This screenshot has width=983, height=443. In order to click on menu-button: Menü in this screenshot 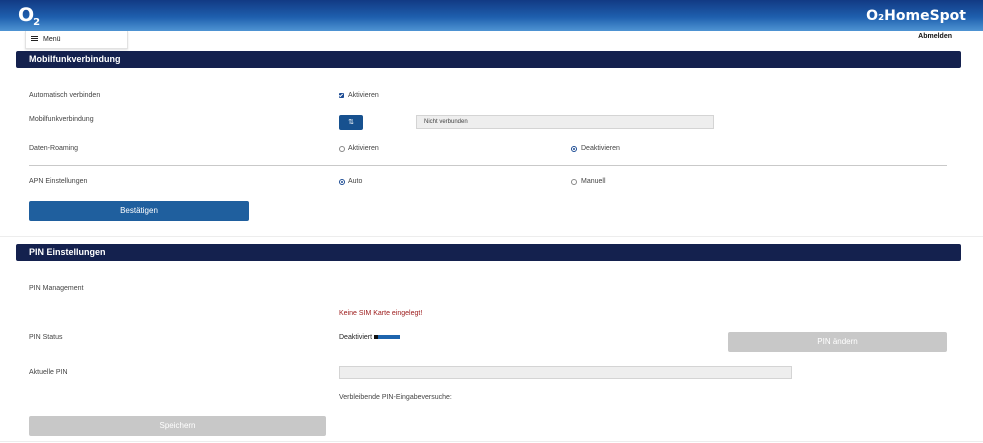, I will do `click(76, 40)`.